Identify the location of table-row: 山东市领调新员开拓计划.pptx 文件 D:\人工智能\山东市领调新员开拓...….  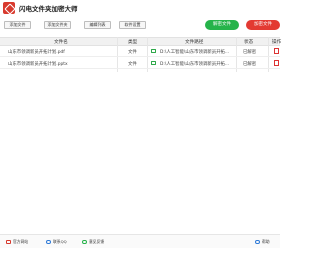
(140, 63).